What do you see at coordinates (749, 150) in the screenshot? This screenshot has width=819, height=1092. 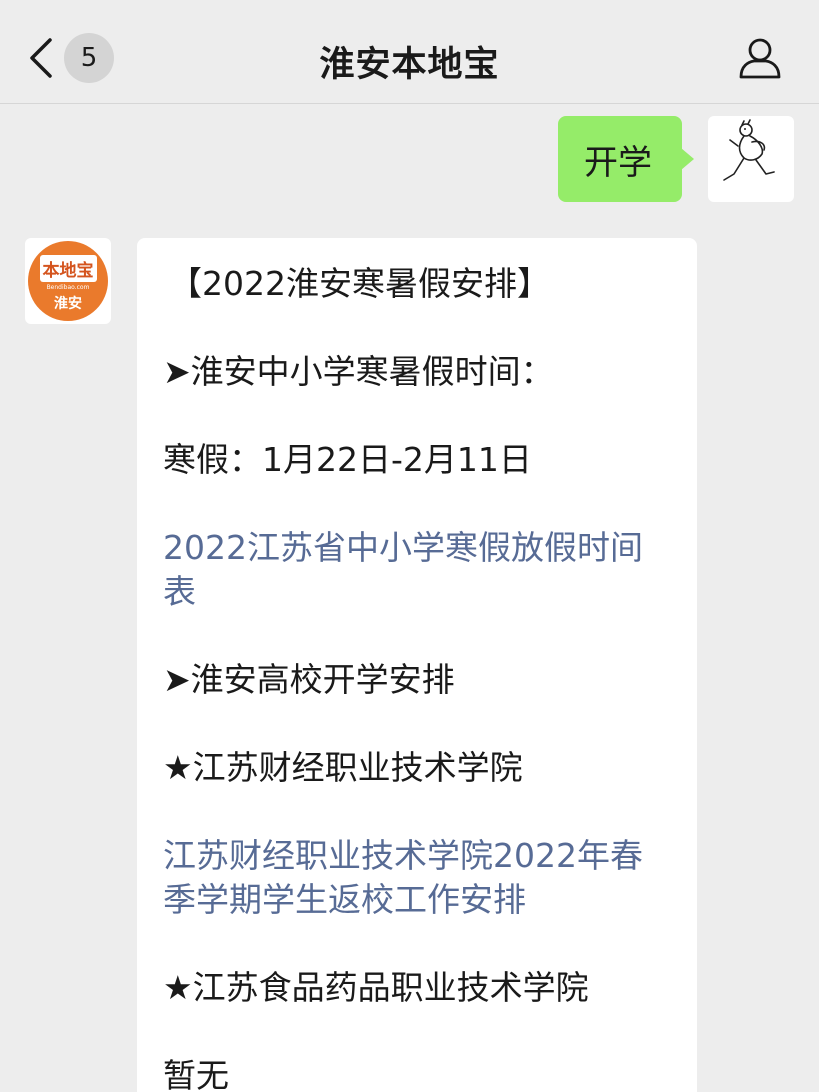 I see `cartoon-figure-icon` at bounding box center [749, 150].